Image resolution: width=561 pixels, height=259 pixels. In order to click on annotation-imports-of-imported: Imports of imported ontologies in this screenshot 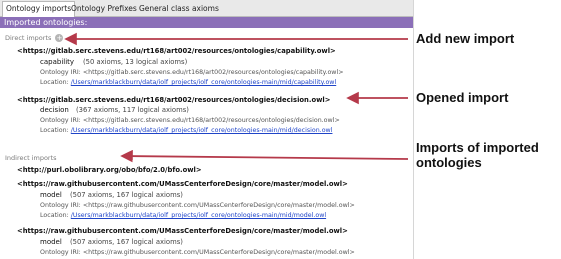, I will do `click(477, 155)`.